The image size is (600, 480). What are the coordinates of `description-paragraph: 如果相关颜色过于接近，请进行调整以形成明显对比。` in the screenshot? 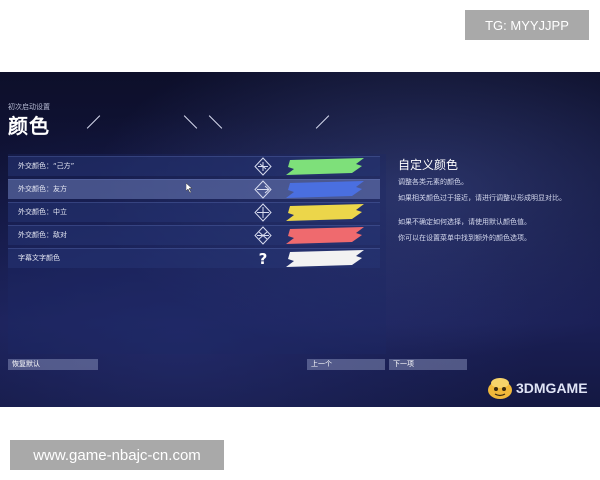 It's located at (482, 198).